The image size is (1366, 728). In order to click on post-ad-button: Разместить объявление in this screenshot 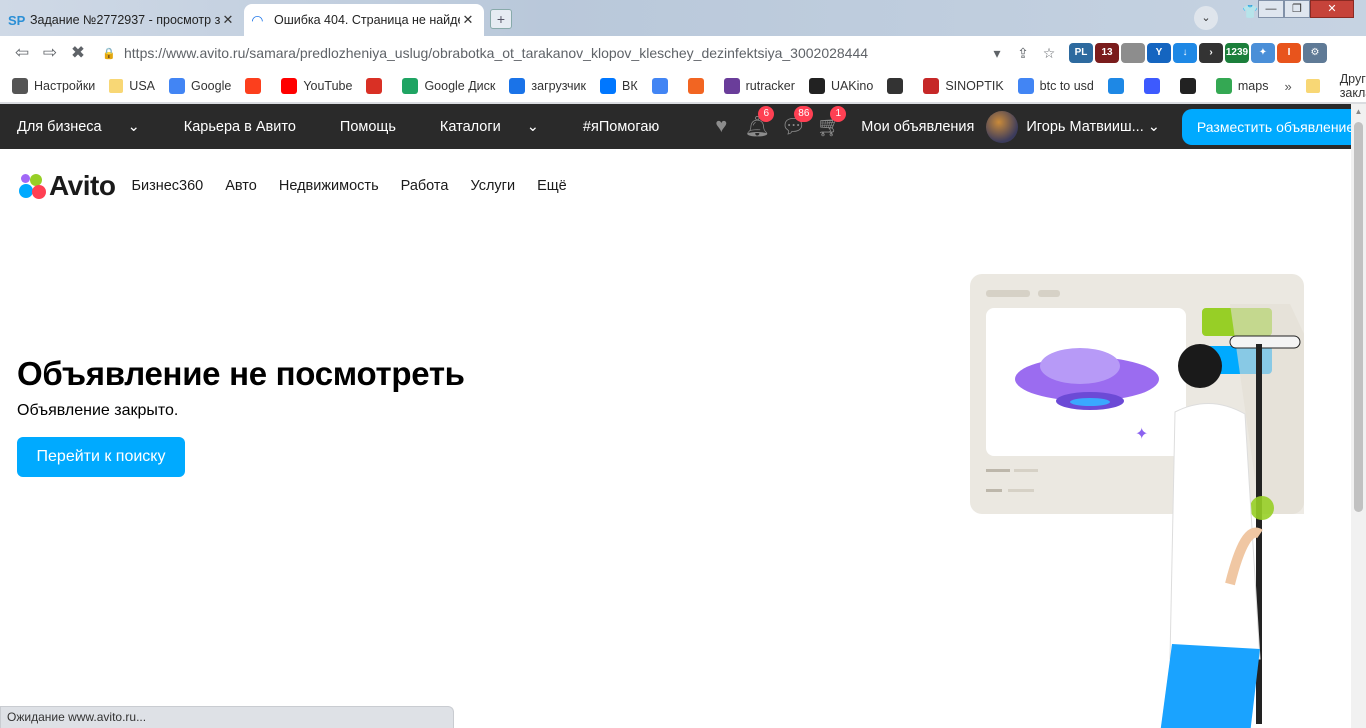, I will do `click(1266, 126)`.